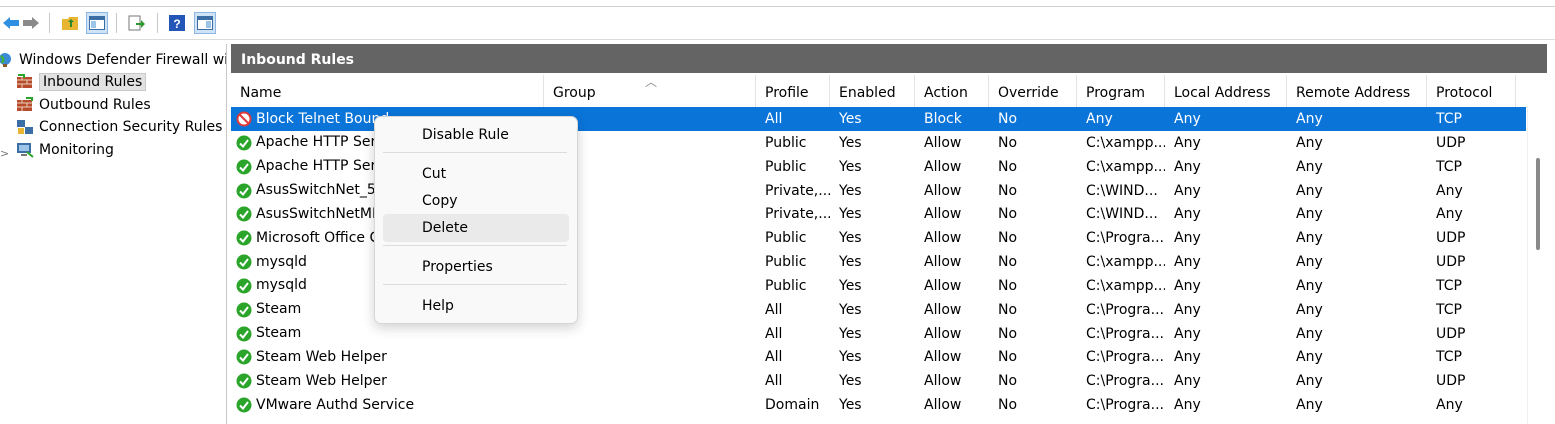 The height and width of the screenshot is (424, 1555). I want to click on tree-root-label: Windows Defender Firewall with, so click(123, 60).